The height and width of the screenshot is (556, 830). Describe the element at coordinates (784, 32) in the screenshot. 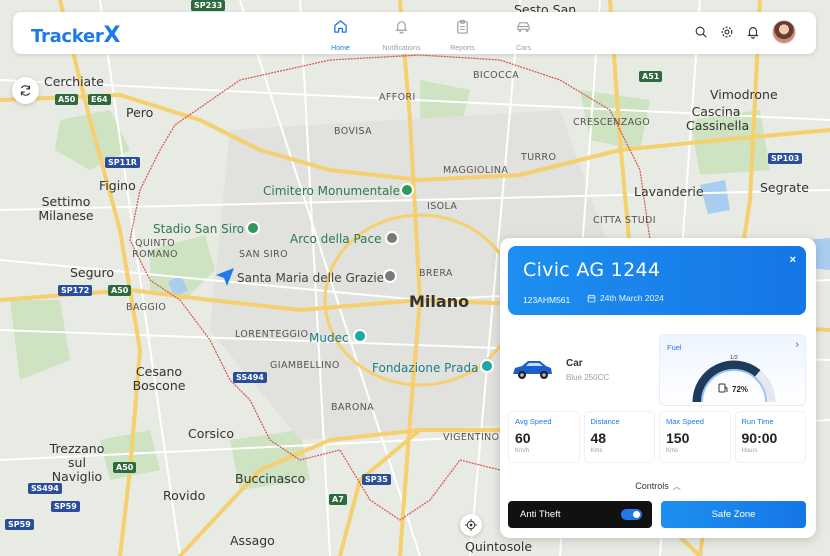

I see `avatar` at that location.